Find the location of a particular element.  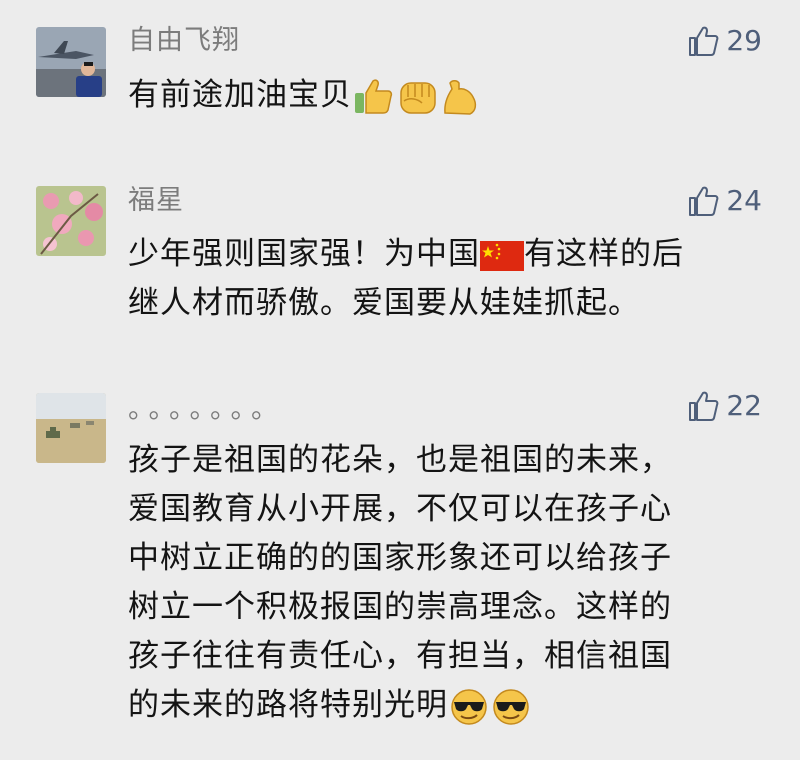

comment-text-line: 有前途加油宝贝 is located at coordinates (240, 95).